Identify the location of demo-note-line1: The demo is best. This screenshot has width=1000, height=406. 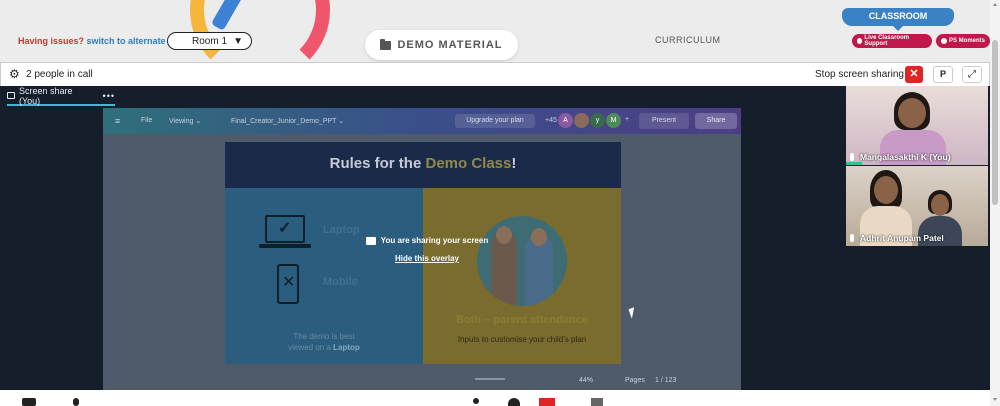
(324, 336).